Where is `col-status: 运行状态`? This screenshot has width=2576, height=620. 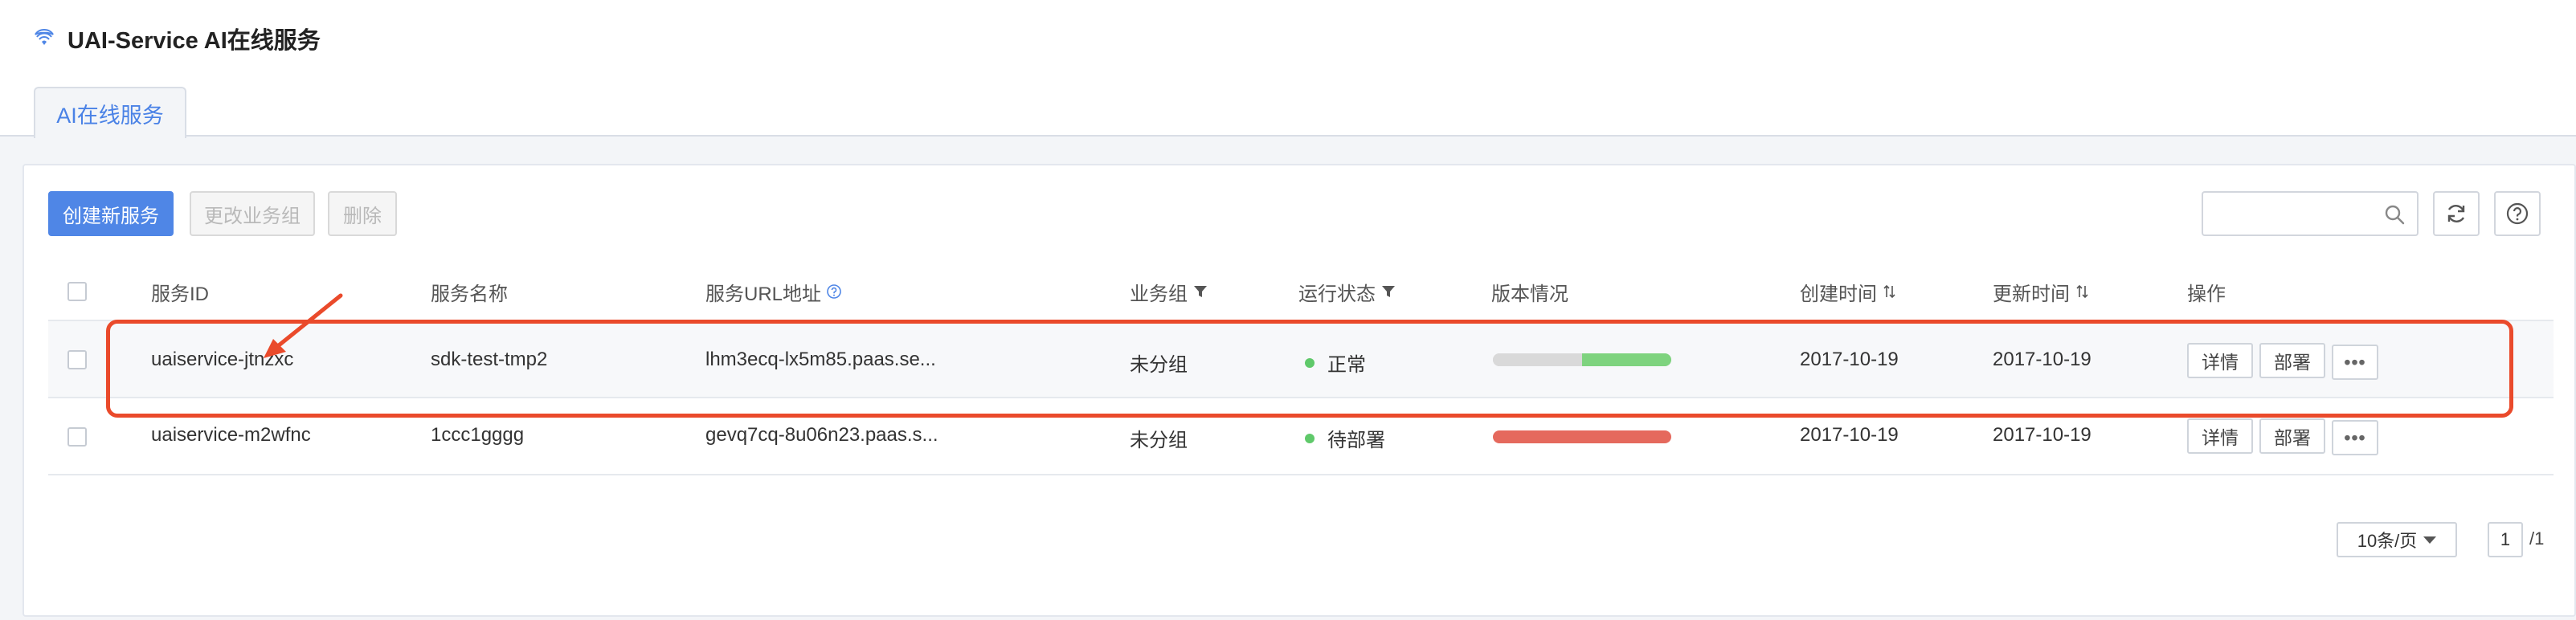
col-status: 运行状态 is located at coordinates (1347, 291).